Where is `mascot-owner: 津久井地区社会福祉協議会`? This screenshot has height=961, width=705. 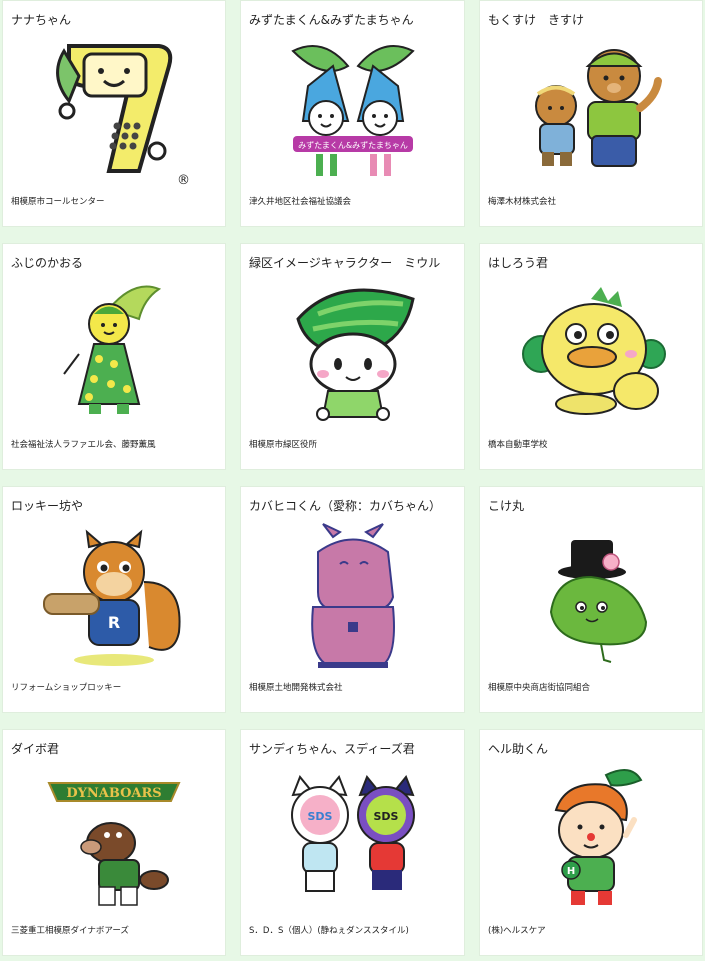 mascot-owner: 津久井地区社会福祉協議会 is located at coordinates (300, 202).